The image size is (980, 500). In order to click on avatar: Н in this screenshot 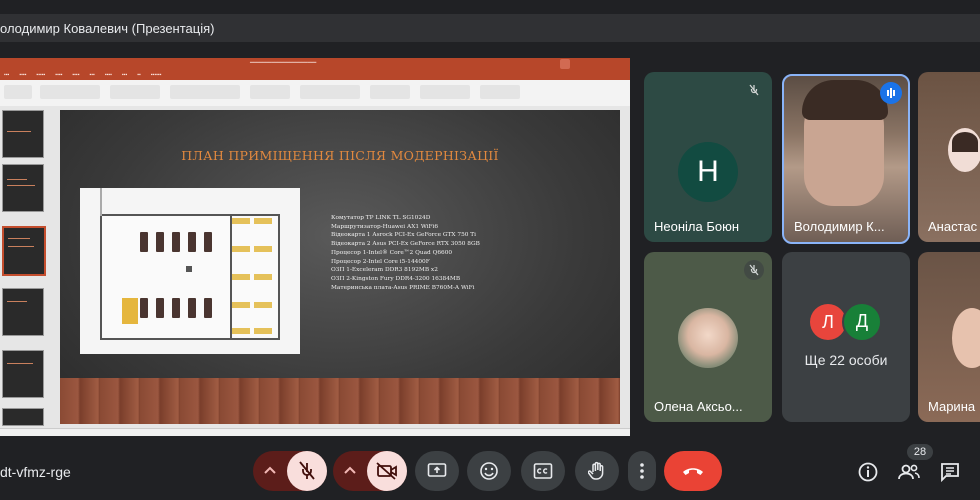, I will do `click(708, 172)`.